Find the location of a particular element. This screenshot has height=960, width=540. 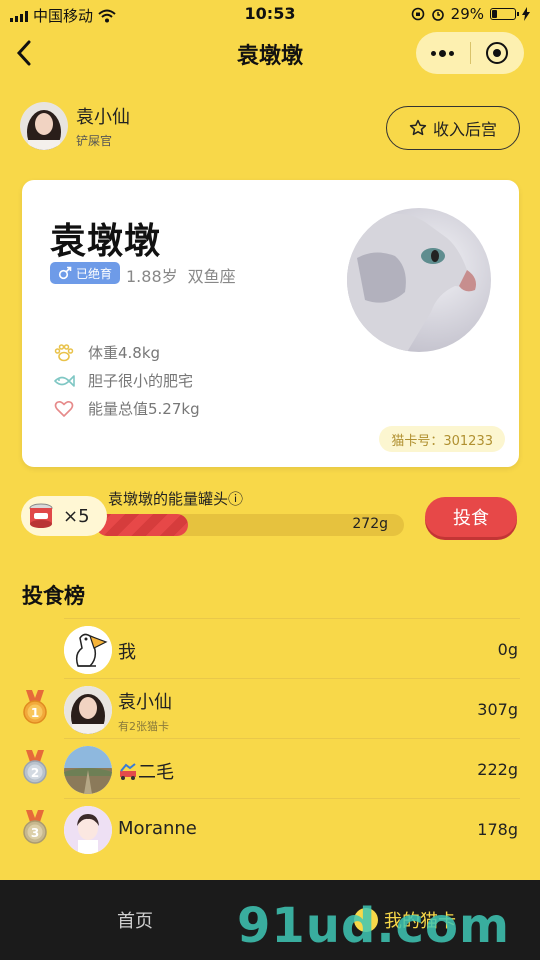

tab-home-label: 首页 is located at coordinates (135, 921).